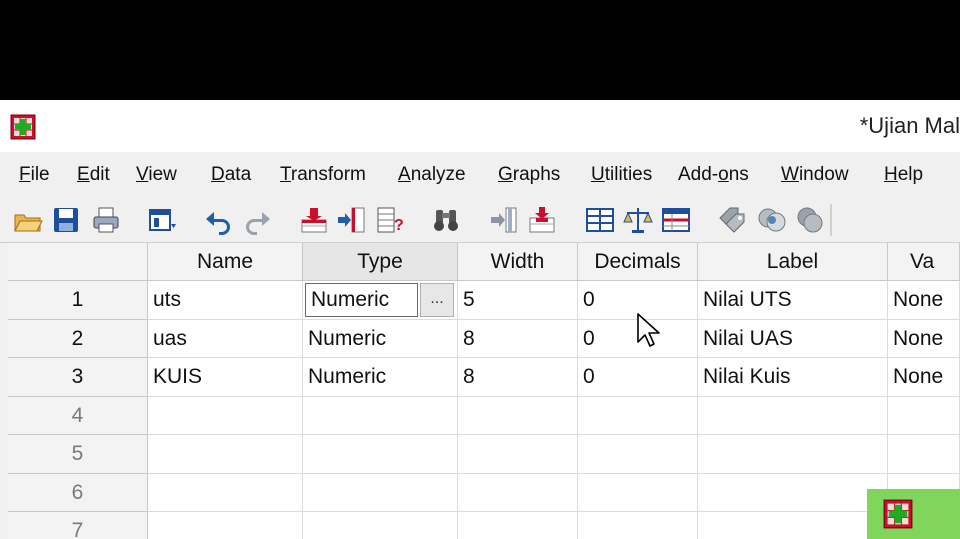 Image resolution: width=960 pixels, height=539 pixels. What do you see at coordinates (78, 377) in the screenshot?
I see `row-header-3: 3` at bounding box center [78, 377].